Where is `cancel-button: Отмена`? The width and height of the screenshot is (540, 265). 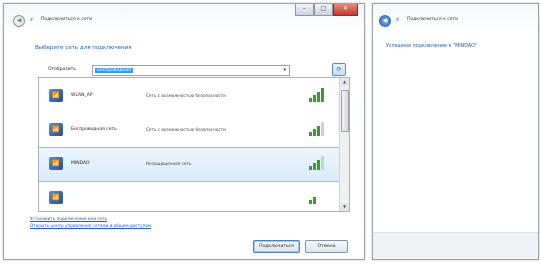 cancel-button: Отмена is located at coordinates (326, 246).